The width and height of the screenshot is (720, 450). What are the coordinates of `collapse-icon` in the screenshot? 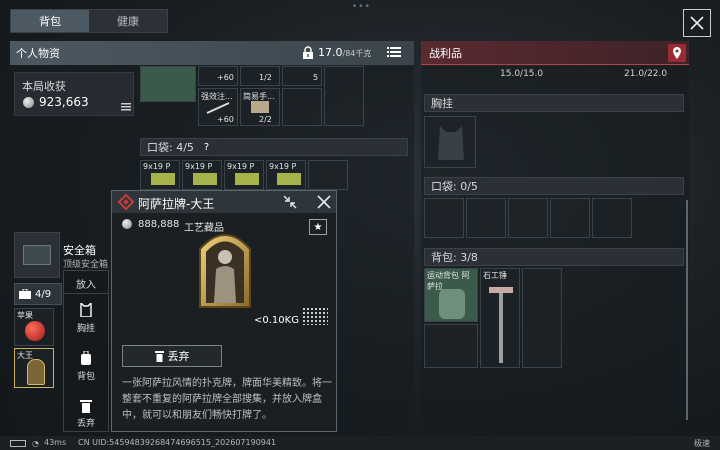 It's located at (290, 202).